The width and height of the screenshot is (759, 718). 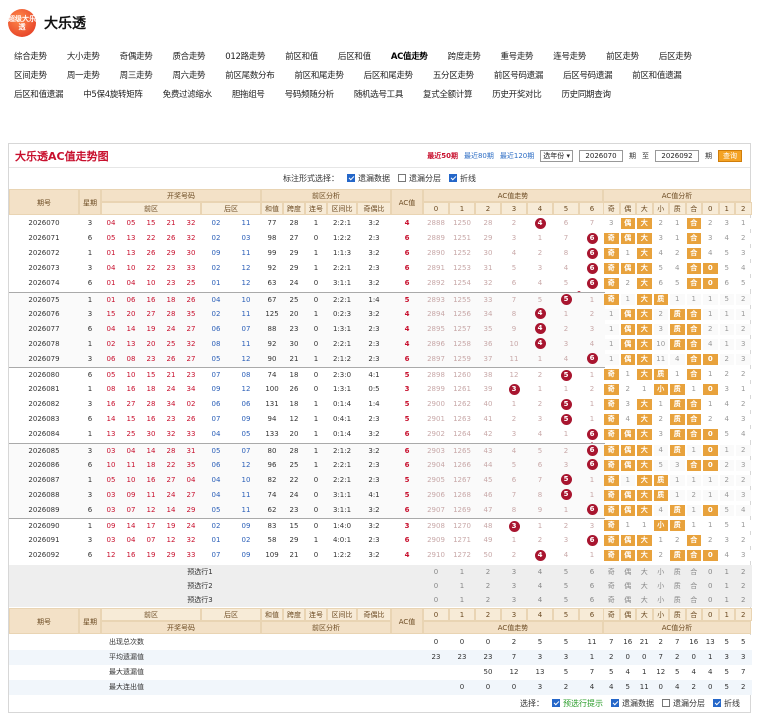 What do you see at coordinates (556, 155) in the screenshot?
I see `year-select: 选年份 ▾` at bounding box center [556, 155].